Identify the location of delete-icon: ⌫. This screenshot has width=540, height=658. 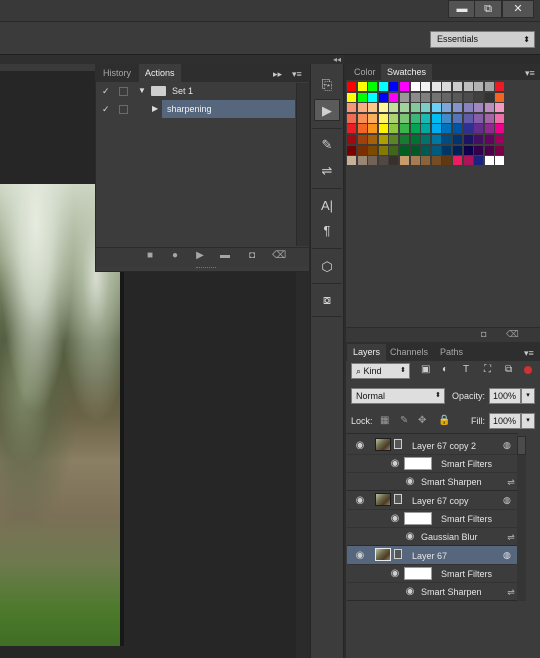
(279, 256).